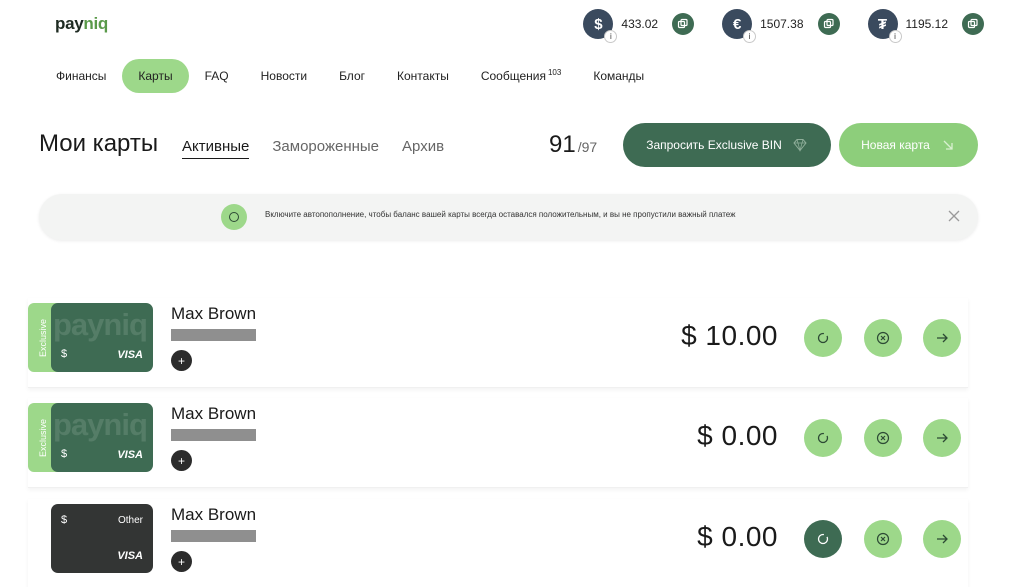 The image size is (1024, 587). What do you see at coordinates (498, 543) in the screenshot?
I see `card-row: $ Other VISA Max Brown + $ 0.00` at bounding box center [498, 543].